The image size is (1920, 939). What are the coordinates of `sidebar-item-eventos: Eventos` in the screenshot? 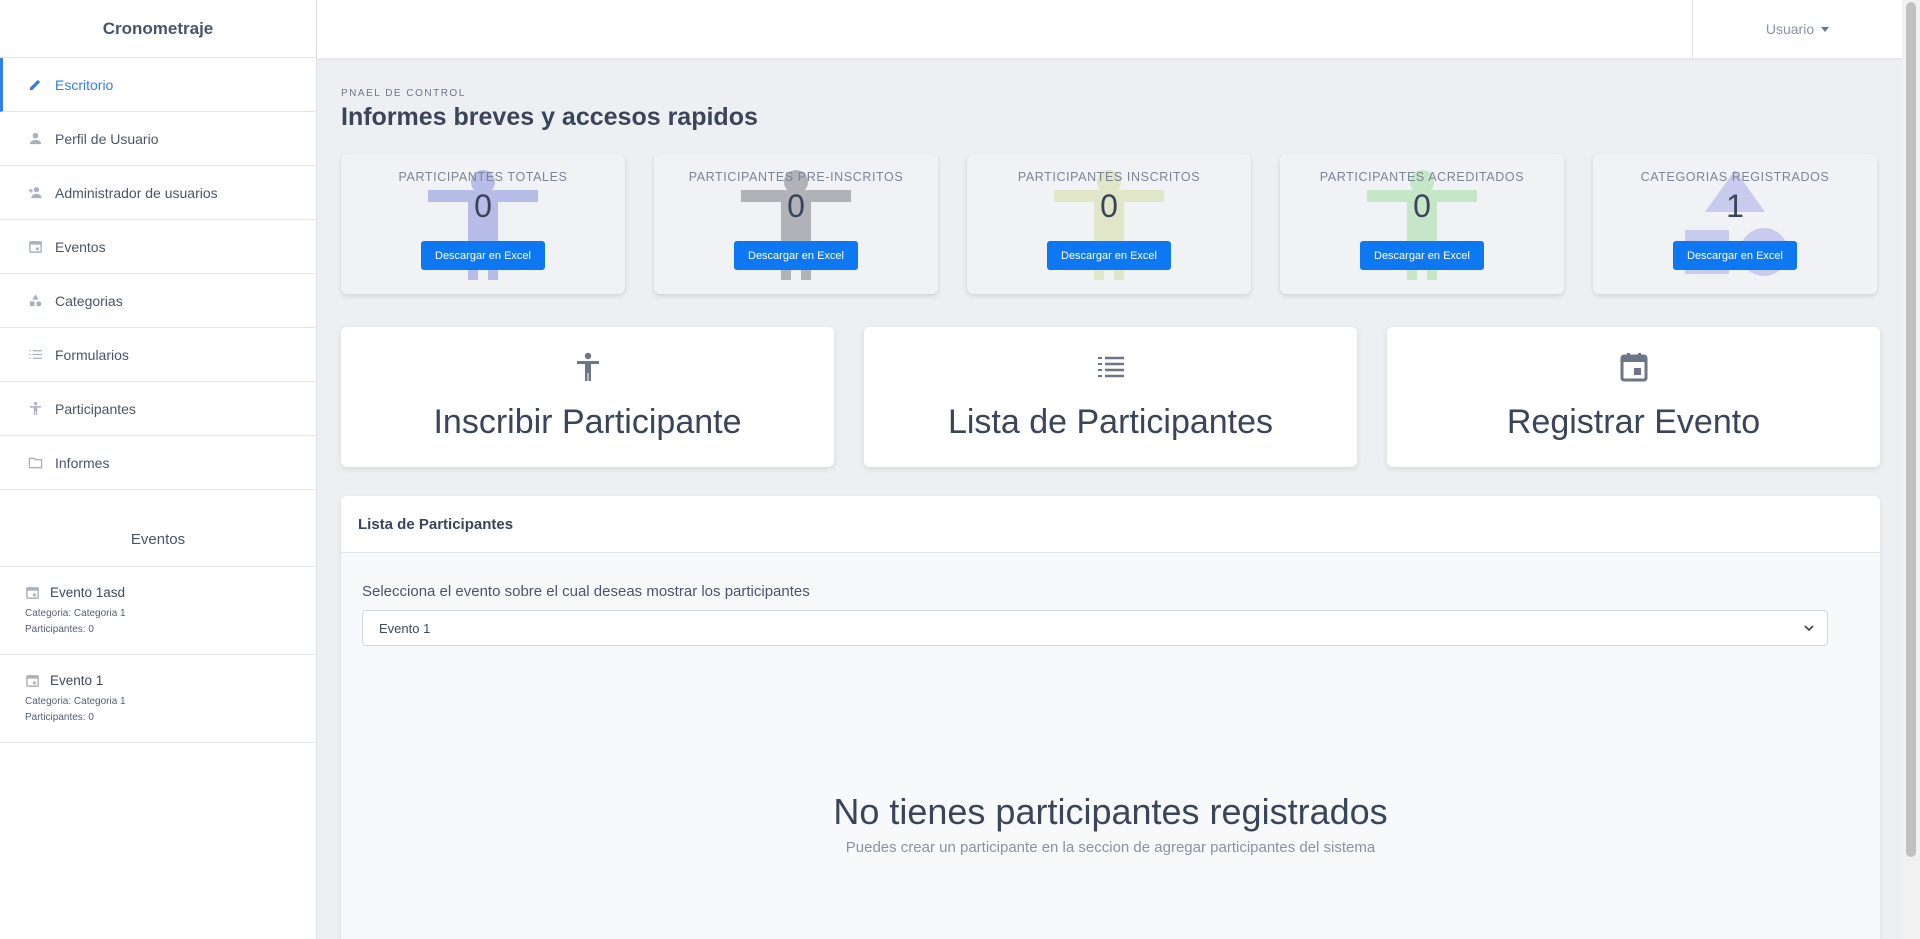 It's located at (158, 247).